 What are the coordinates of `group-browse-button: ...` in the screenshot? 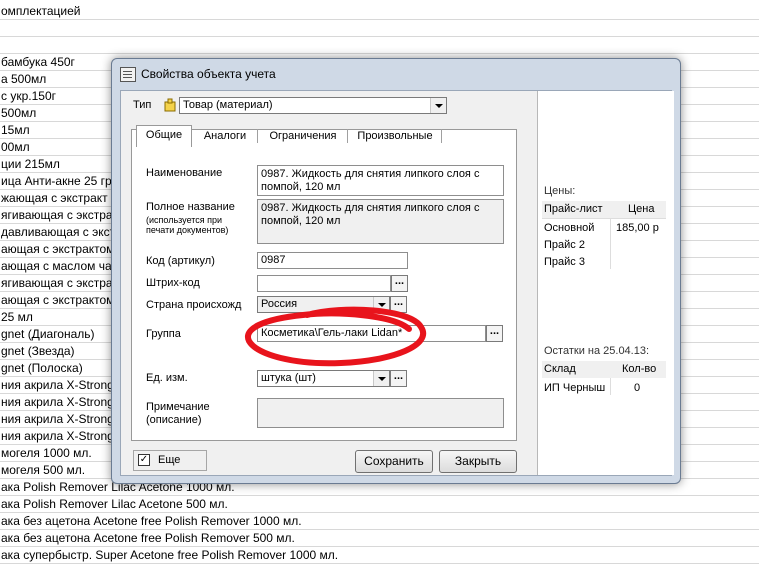 It's located at (494, 333).